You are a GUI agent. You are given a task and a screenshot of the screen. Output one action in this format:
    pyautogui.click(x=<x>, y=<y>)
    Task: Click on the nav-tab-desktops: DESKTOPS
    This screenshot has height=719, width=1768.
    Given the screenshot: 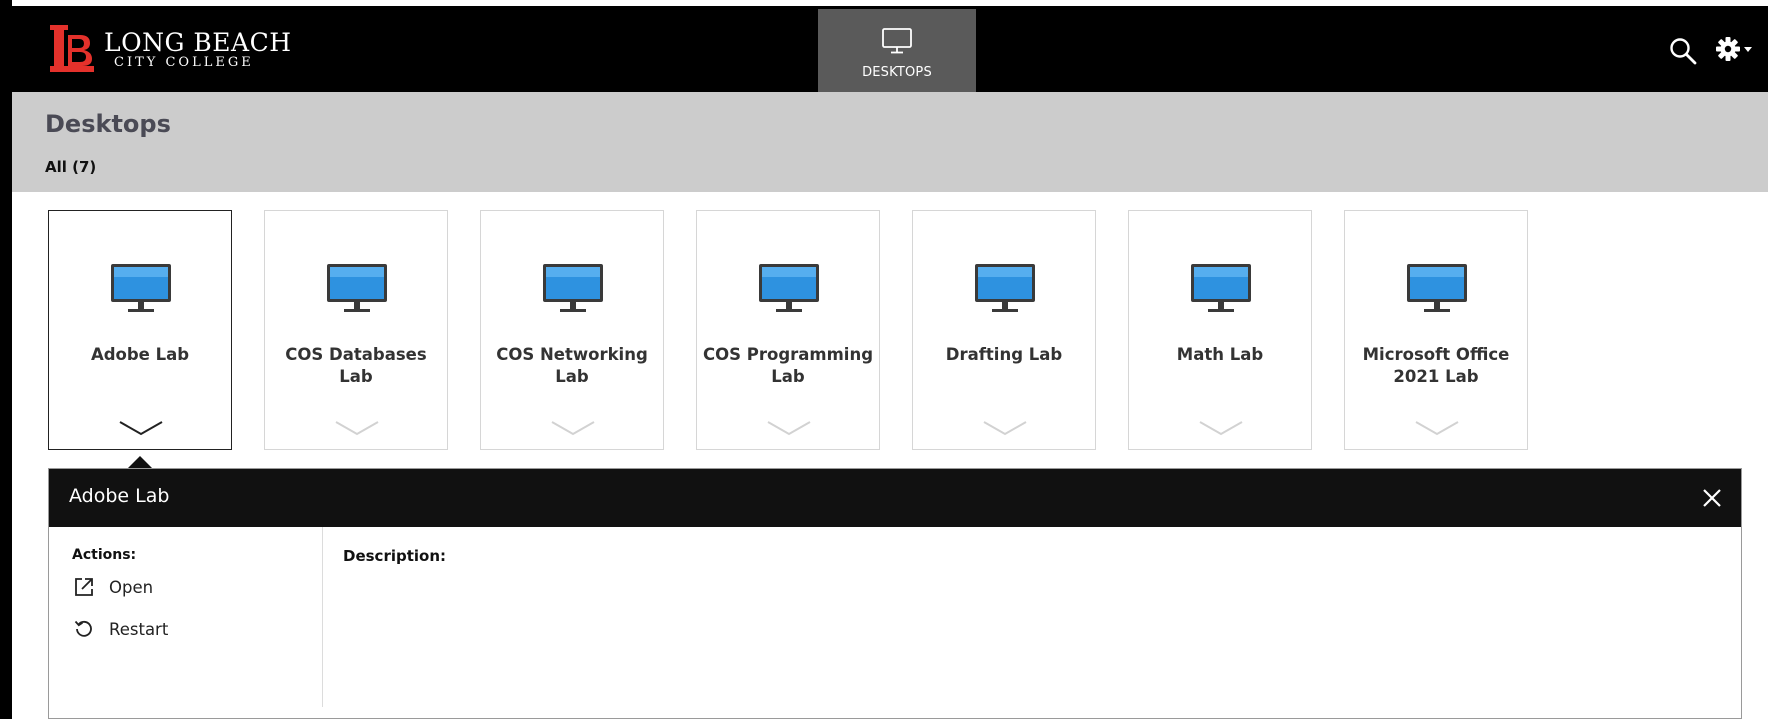 What is the action you would take?
    pyautogui.click(x=897, y=50)
    